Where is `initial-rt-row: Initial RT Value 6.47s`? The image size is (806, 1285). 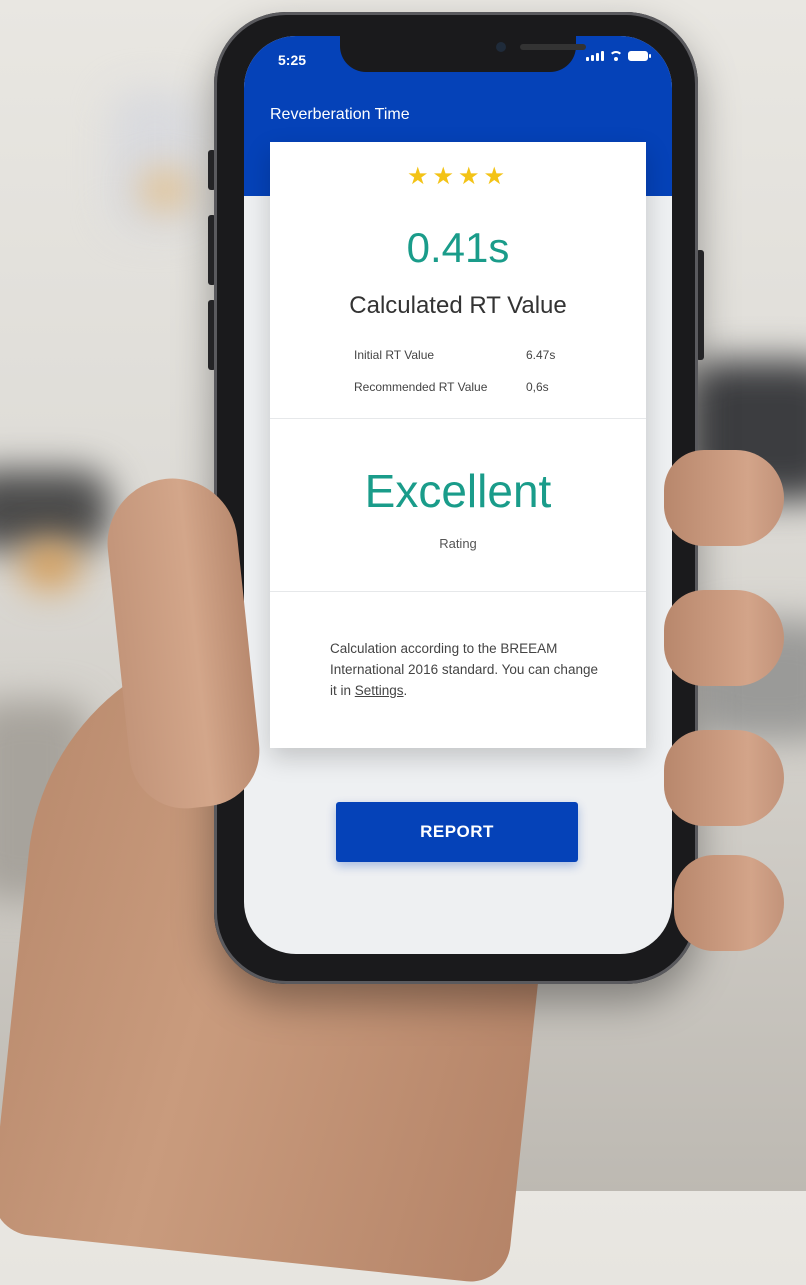 initial-rt-row: Initial RT Value 6.47s is located at coordinates (454, 355).